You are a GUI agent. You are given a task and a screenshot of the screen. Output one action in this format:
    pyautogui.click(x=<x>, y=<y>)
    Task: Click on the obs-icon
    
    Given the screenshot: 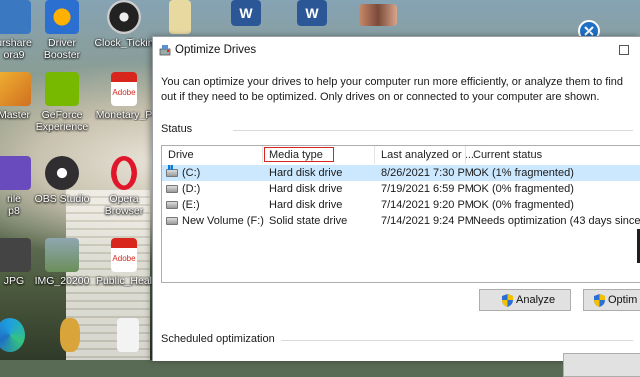 What is the action you would take?
    pyautogui.click(x=62, y=173)
    